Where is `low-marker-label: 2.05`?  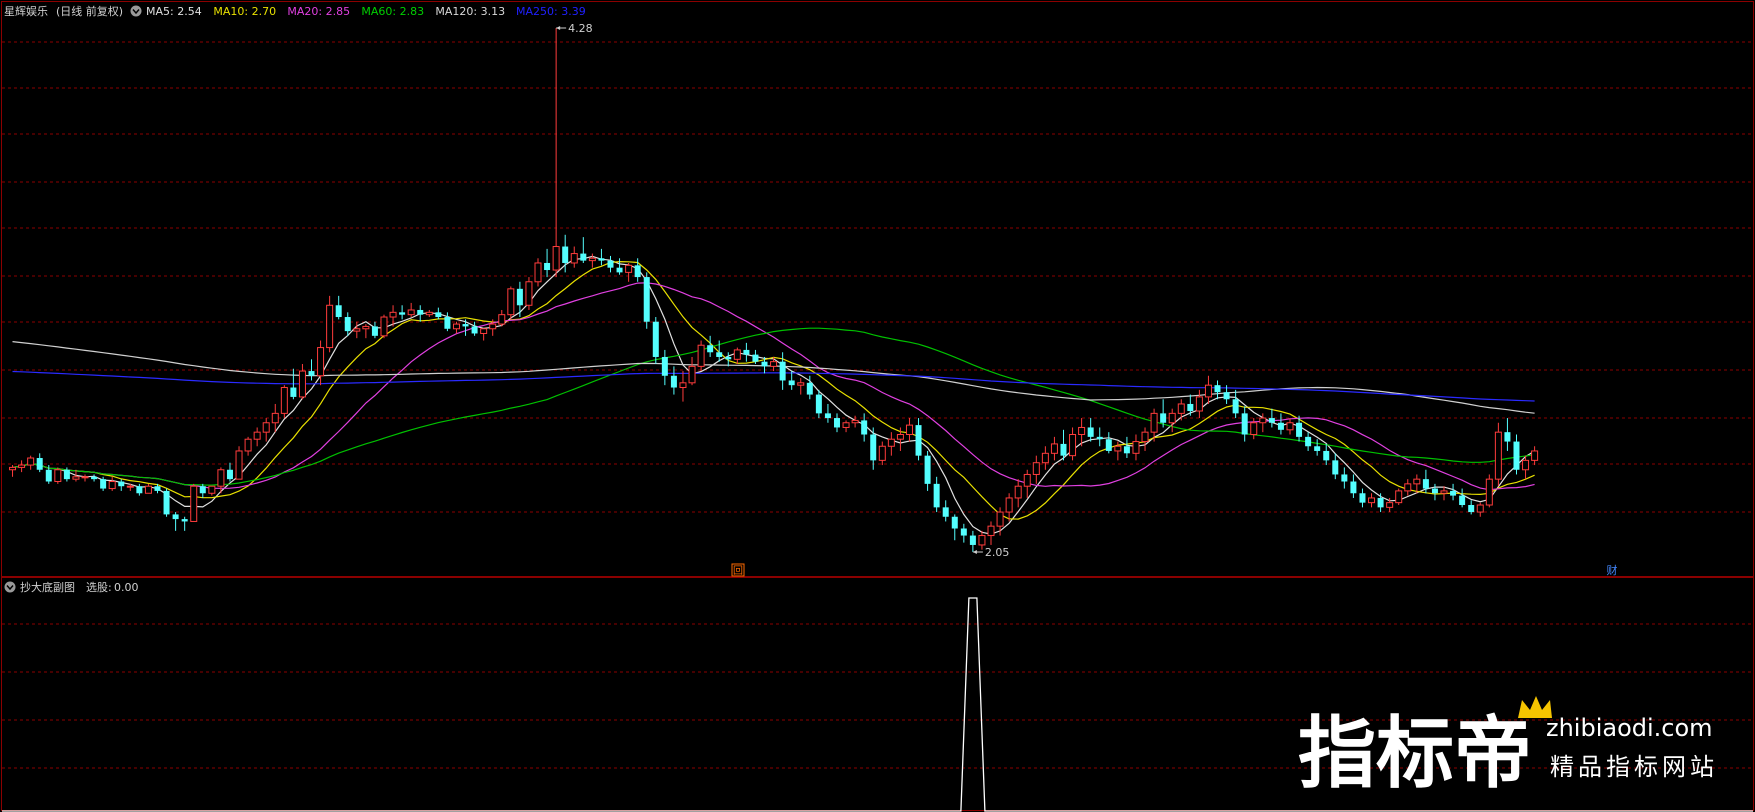 low-marker-label: 2.05 is located at coordinates (997, 552).